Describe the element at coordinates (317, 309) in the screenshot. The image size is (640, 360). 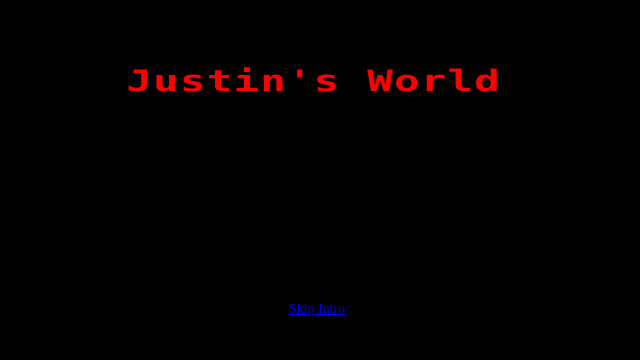
I see `skip-intro-link: Skip Intro` at that location.